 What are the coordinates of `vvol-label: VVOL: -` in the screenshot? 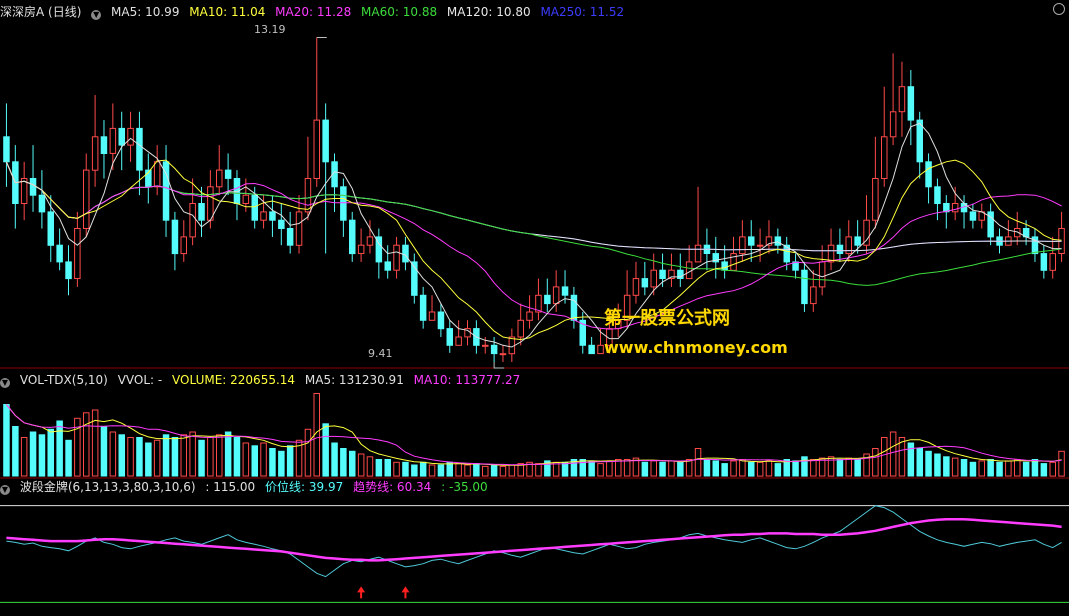 It's located at (140, 380).